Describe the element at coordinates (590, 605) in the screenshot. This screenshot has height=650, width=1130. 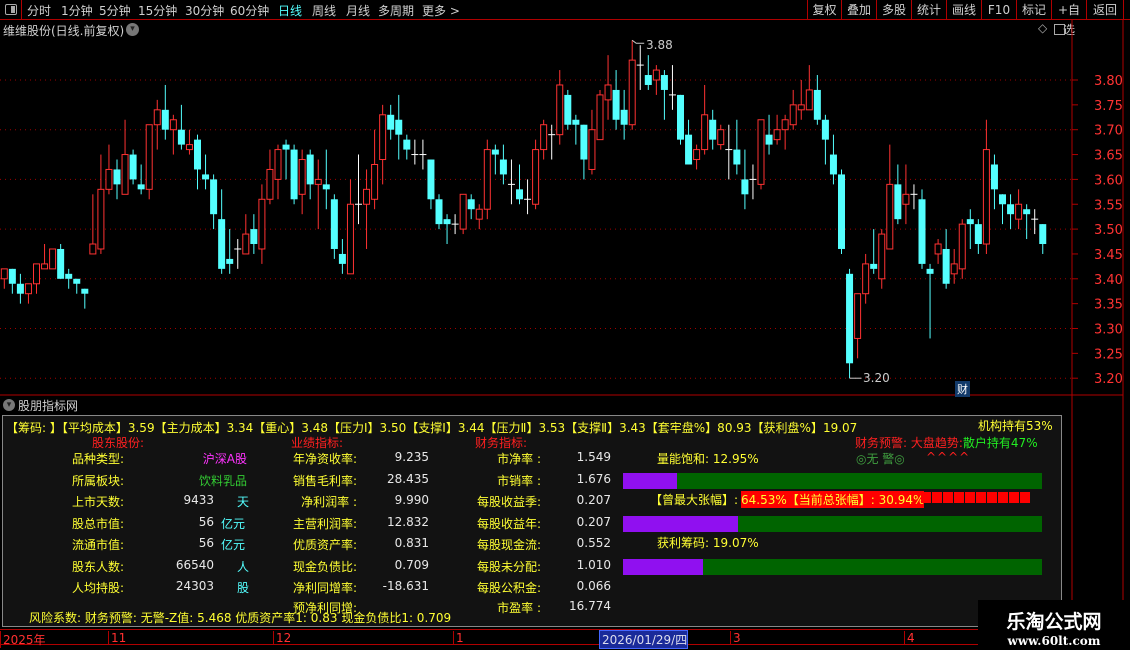
I see `finance-value: 16.774` at that location.